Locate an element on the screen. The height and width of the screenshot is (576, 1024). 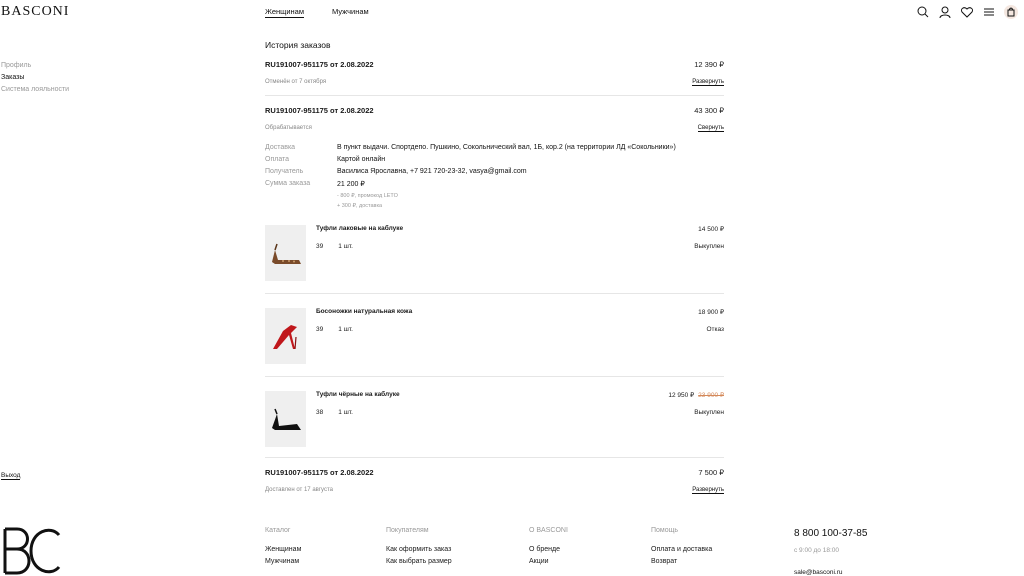
item-price: 18 900 ₽ is located at coordinates (711, 312).